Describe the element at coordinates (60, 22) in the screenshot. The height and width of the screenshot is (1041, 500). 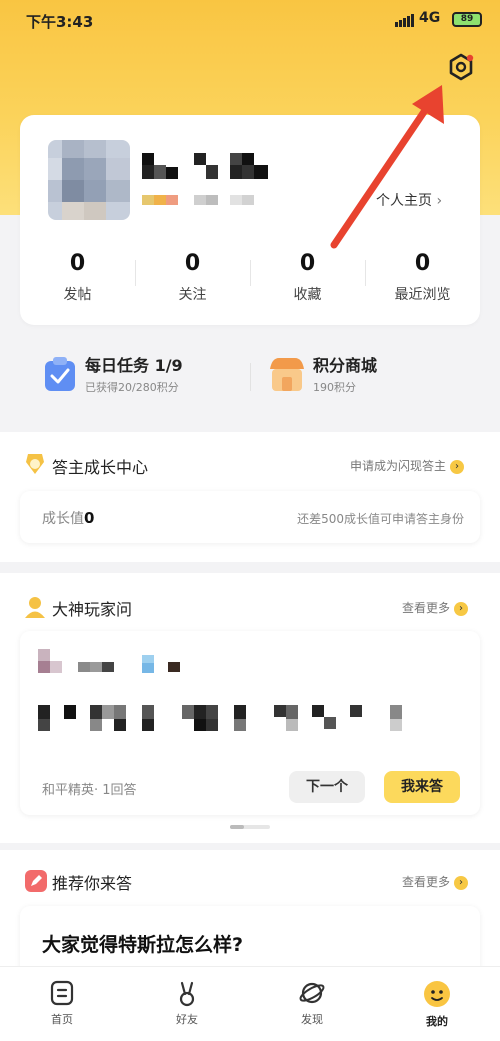
I see `status-time: 下午3:43` at that location.